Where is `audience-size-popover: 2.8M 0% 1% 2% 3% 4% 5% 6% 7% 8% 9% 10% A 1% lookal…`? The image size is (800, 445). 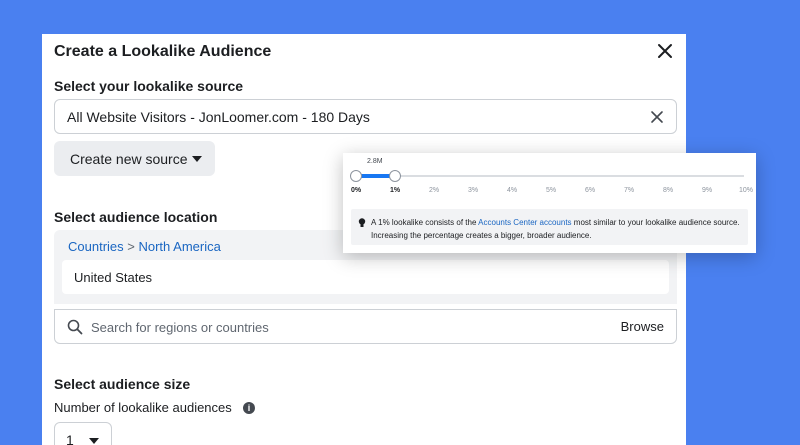 audience-size-popover: 2.8M 0% 1% 2% 3% 4% 5% 6% 7% 8% 9% 10% A 1% lookal… is located at coordinates (549, 203).